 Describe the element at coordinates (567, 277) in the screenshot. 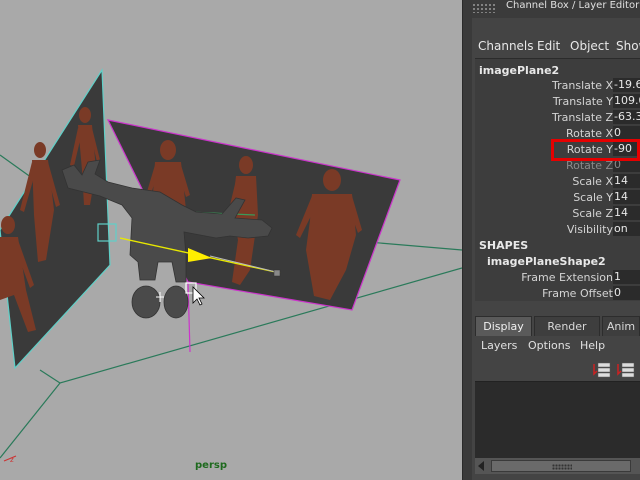

I see `attr-label: Frame Extension` at that location.